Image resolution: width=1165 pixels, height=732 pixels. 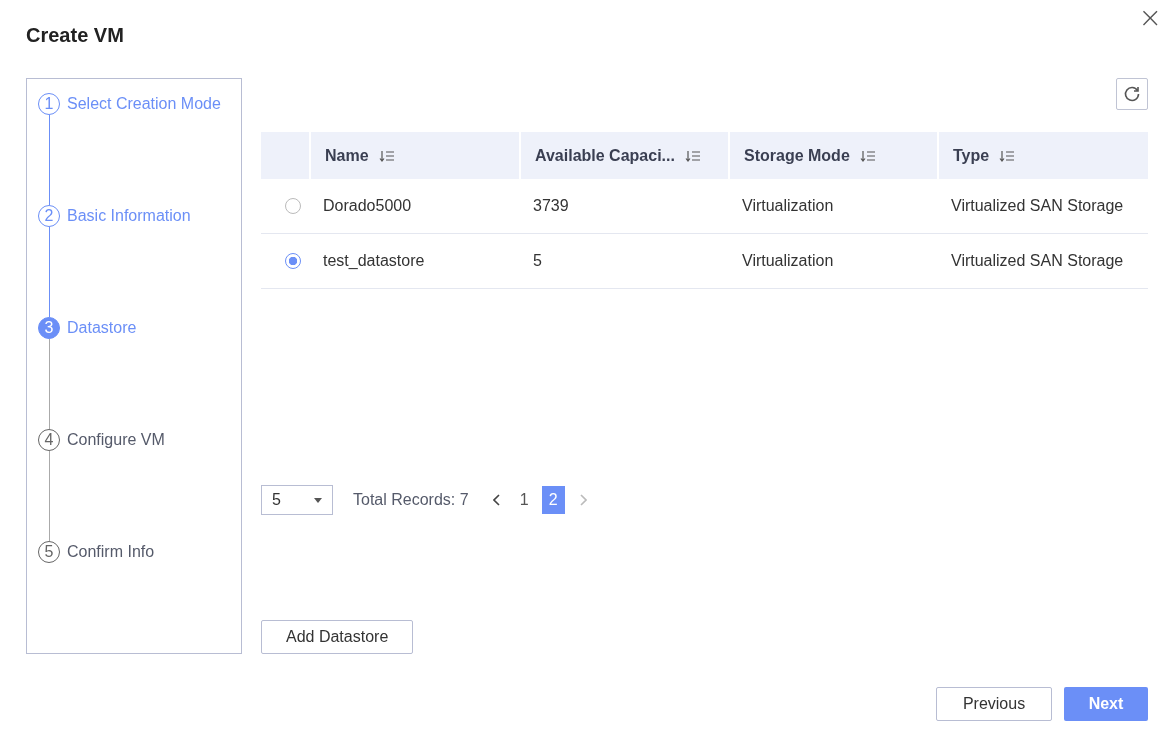 I want to click on caret-icon, so click(x=318, y=500).